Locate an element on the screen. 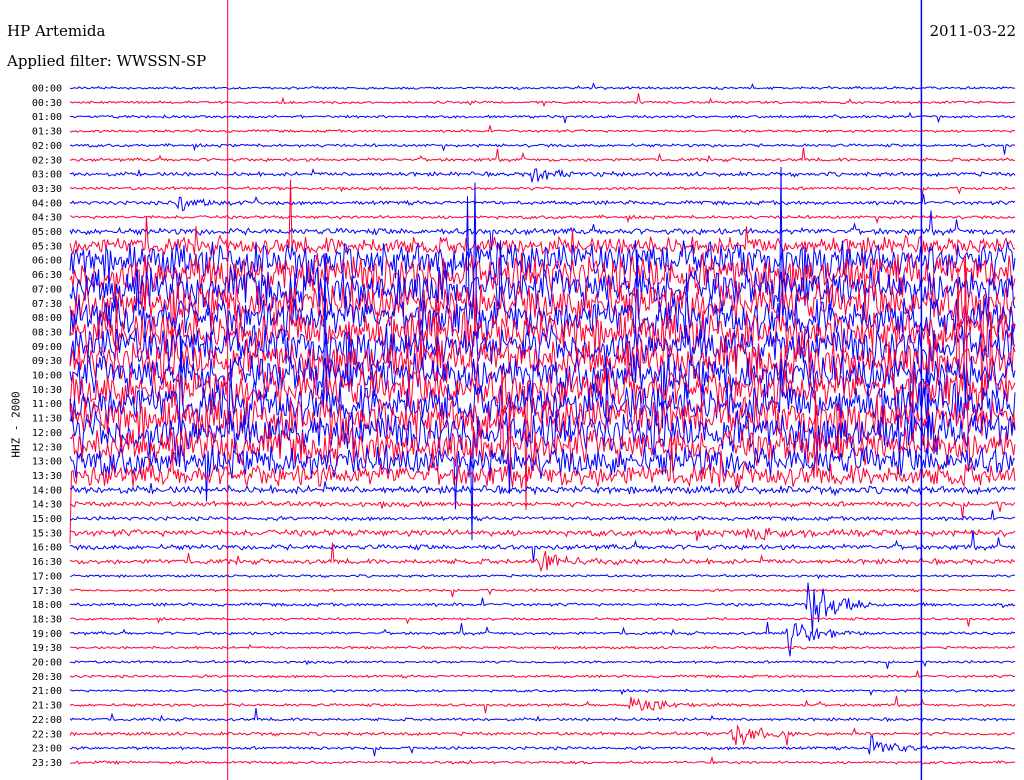 The height and width of the screenshot is (780, 1024). time-tick-label: 23:30 is located at coordinates (47, 763).